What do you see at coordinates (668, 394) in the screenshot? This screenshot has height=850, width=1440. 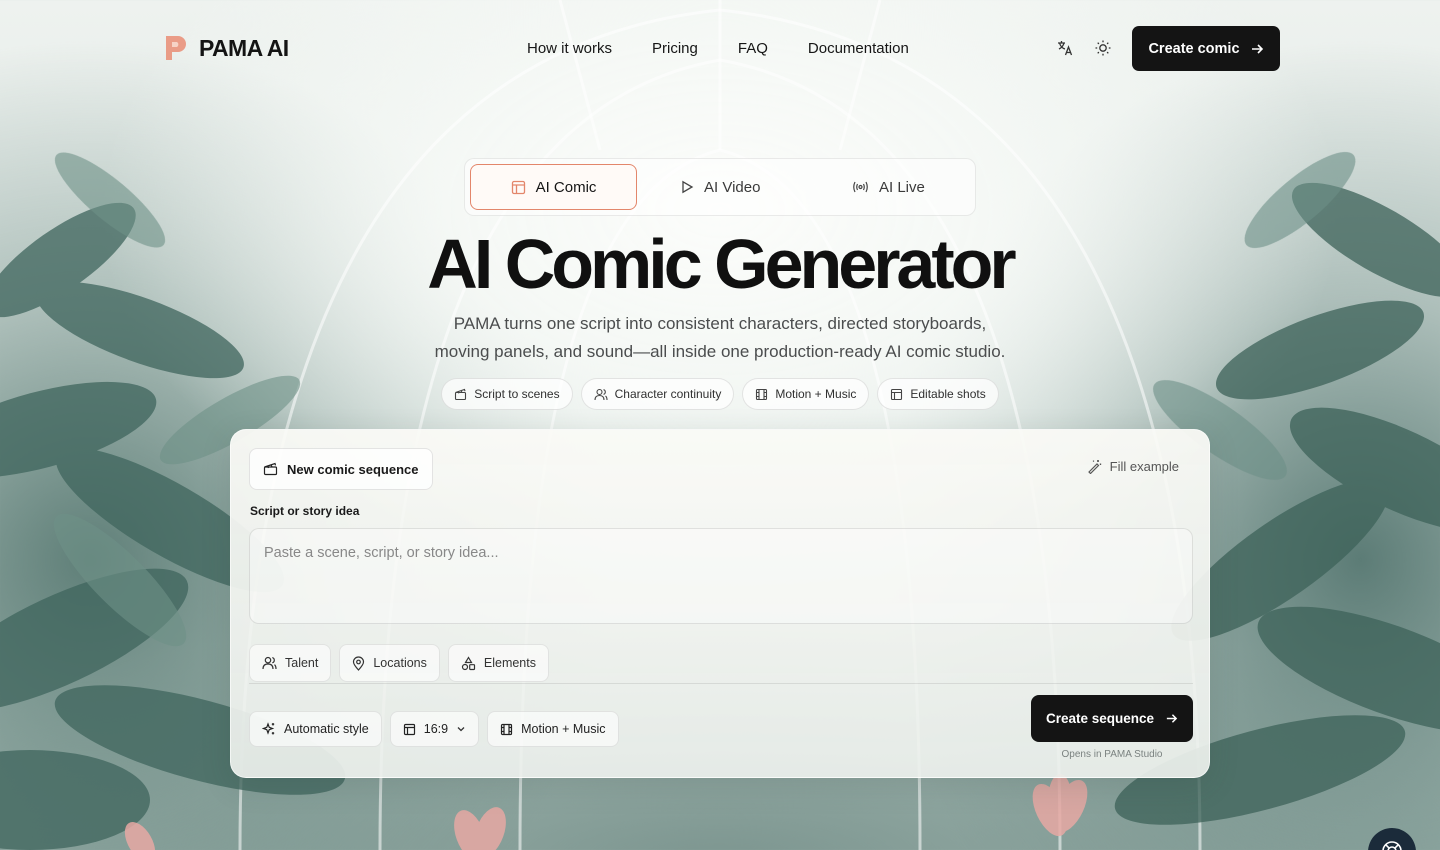 I see `feature-chip-label: Character continuity` at bounding box center [668, 394].